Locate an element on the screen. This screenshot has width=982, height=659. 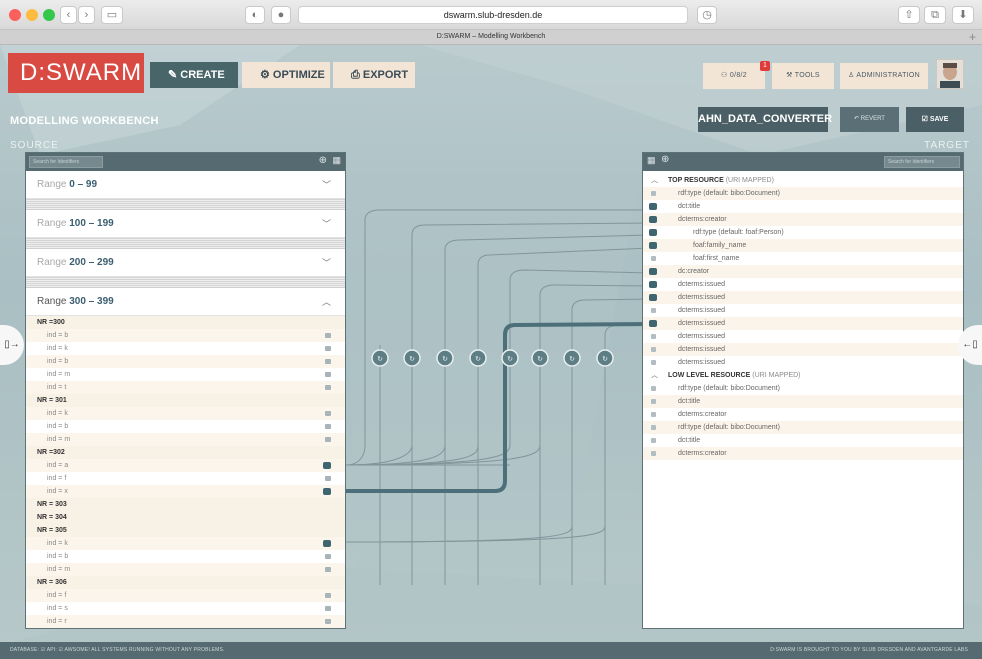
browser-toolbar: ‹ › ▭ ◐ ● dswarm.slub-dresden.de ◷ ⇧ ⧉ ⬇ is located at coordinates (491, 15).